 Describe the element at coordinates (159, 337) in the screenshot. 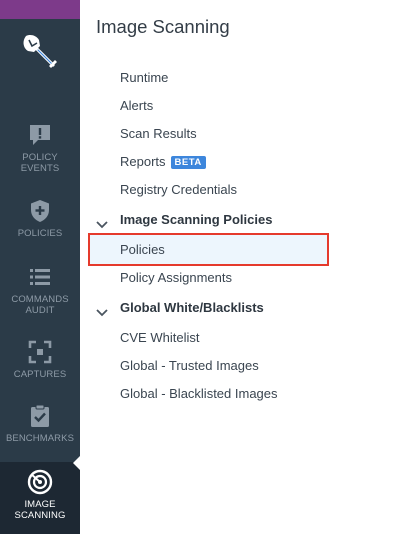

I see `menu-item-cve-whitelist: CVE Whitelist` at that location.